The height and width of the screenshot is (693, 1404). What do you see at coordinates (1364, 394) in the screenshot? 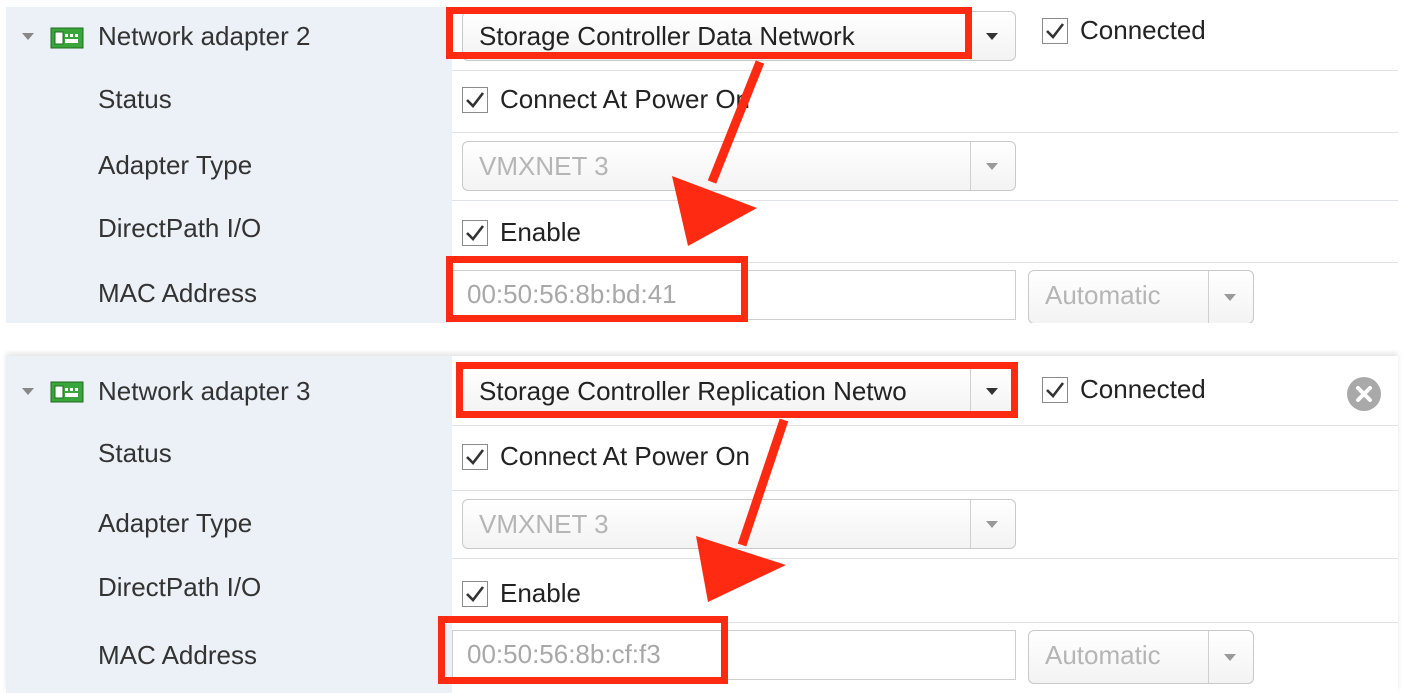
I see `close-circle-icon` at bounding box center [1364, 394].